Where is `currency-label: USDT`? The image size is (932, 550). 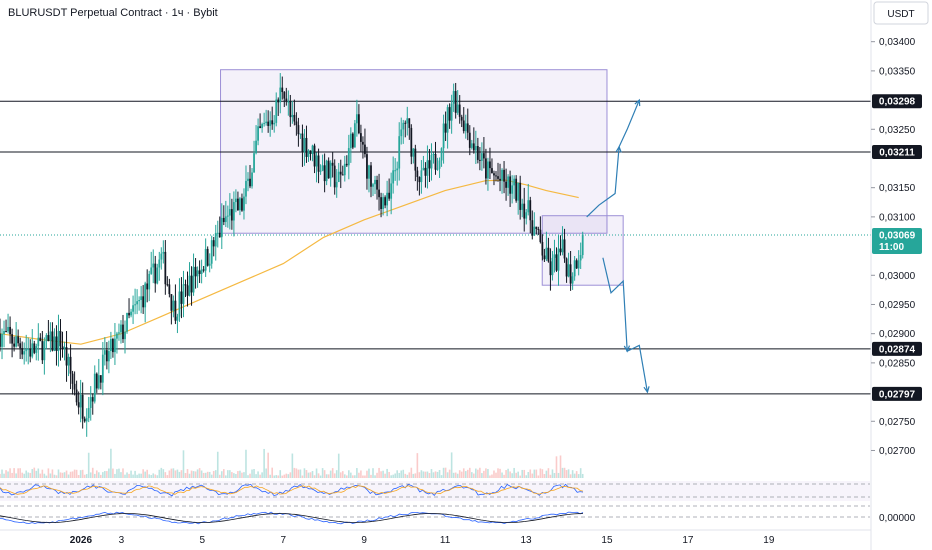 currency-label: USDT is located at coordinates (900, 14).